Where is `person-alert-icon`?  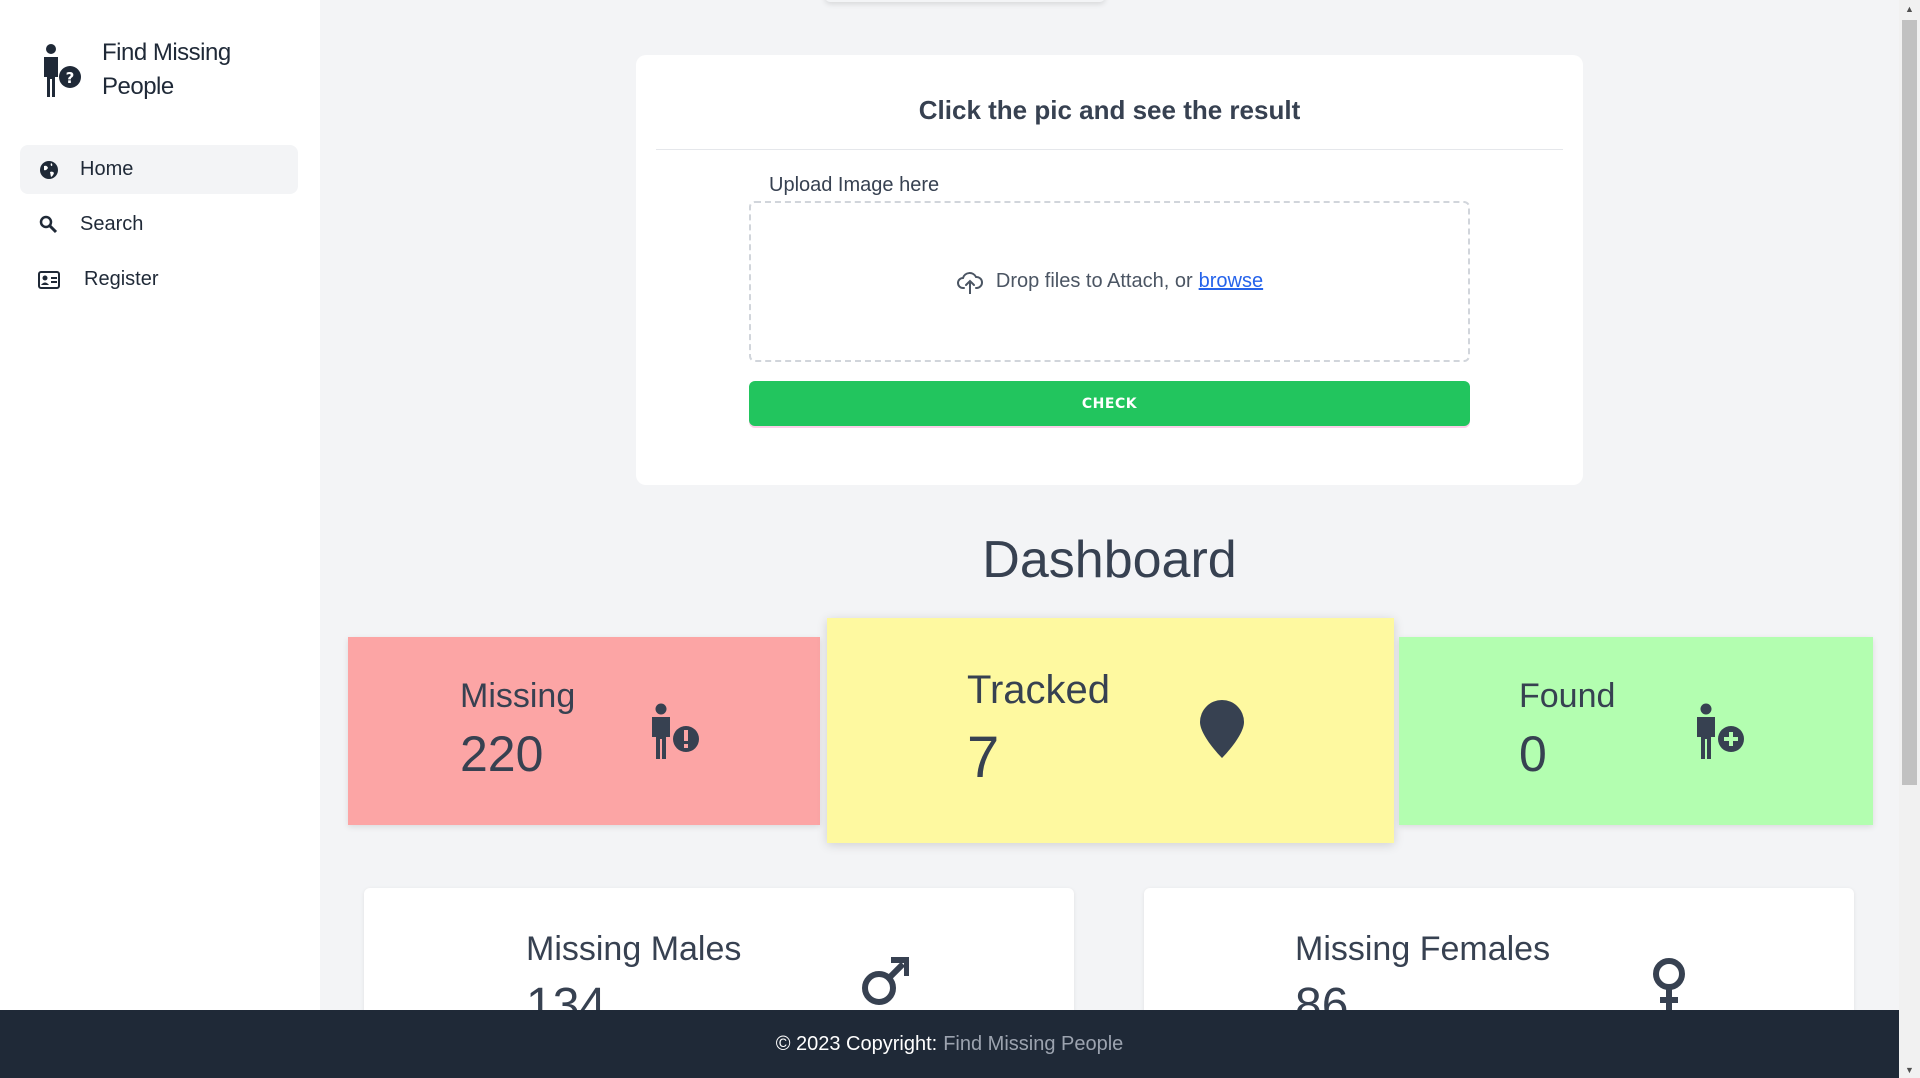 person-alert-icon is located at coordinates (675, 731).